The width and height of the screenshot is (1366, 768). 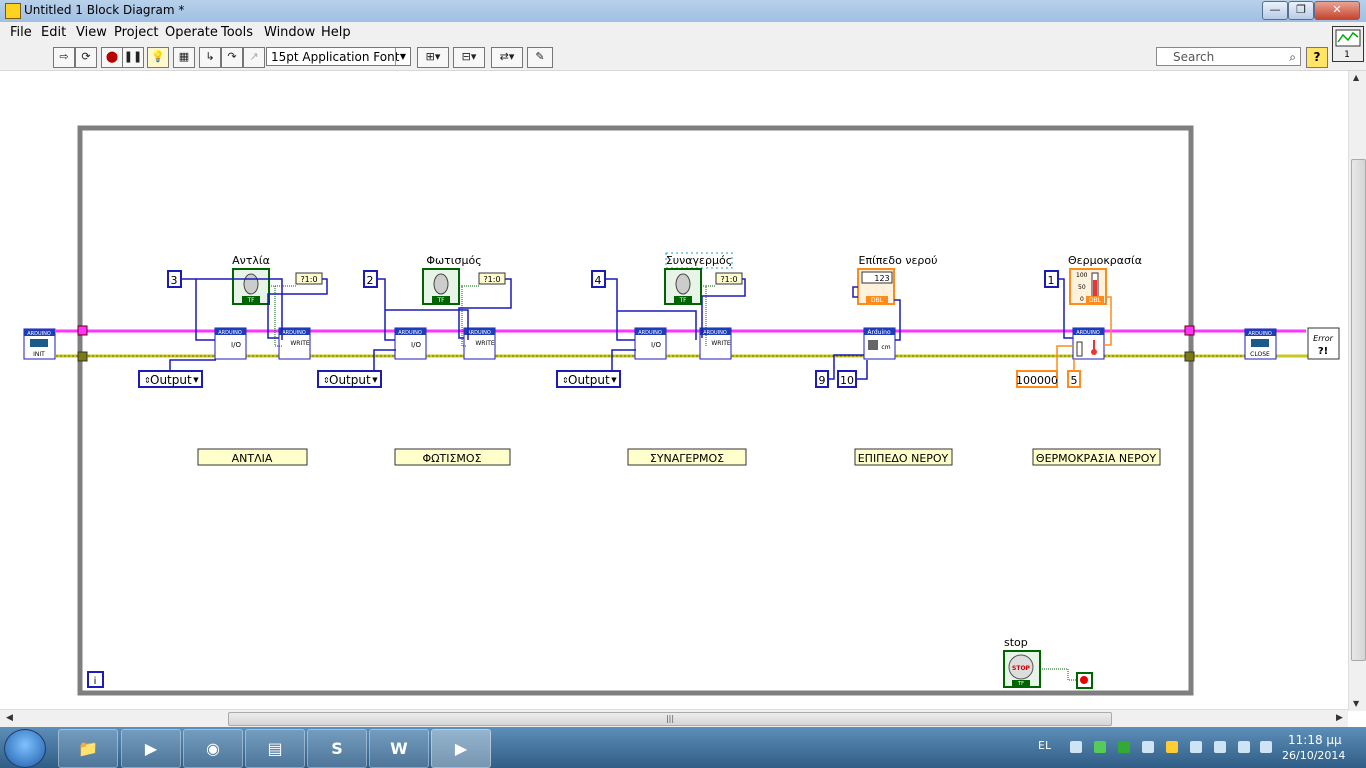 What do you see at coordinates (275, 748) in the screenshot?
I see `device-manager-taskbar-icon: ▤` at bounding box center [275, 748].